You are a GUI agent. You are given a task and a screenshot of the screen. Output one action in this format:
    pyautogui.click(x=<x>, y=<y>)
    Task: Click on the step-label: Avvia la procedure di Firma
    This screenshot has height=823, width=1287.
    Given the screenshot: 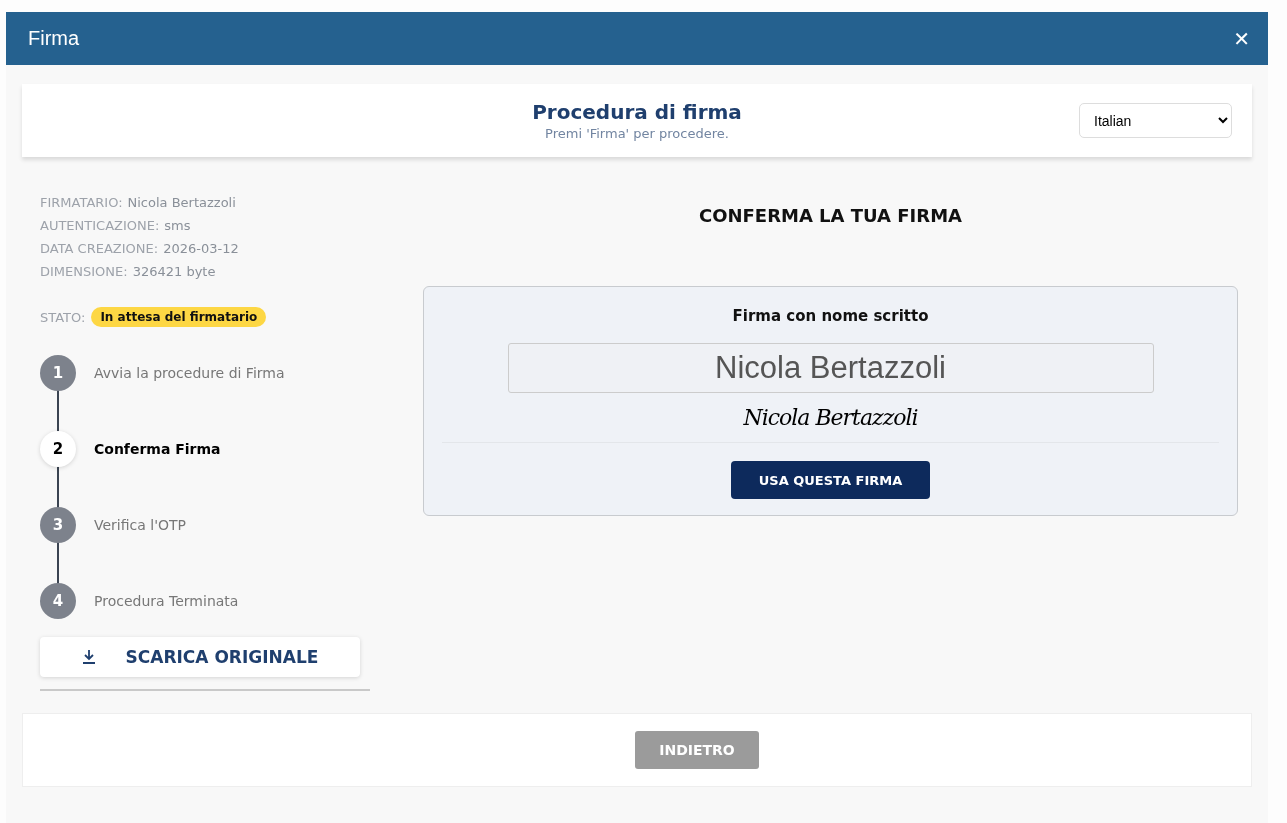 What is the action you would take?
    pyautogui.click(x=189, y=373)
    